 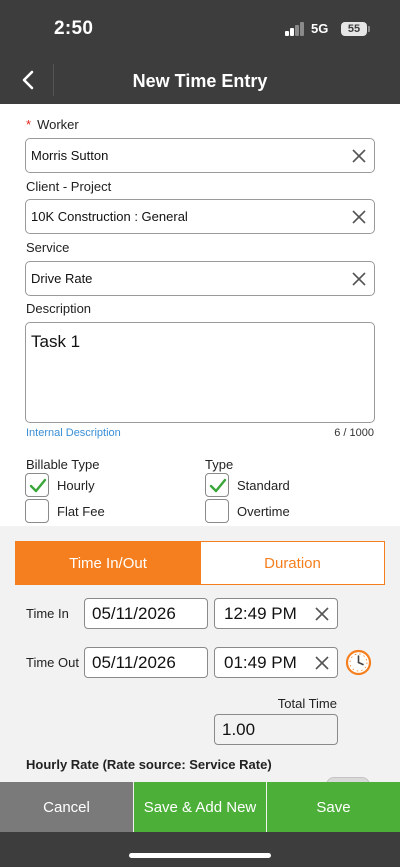 What do you see at coordinates (296, 29) in the screenshot?
I see `signal-icon` at bounding box center [296, 29].